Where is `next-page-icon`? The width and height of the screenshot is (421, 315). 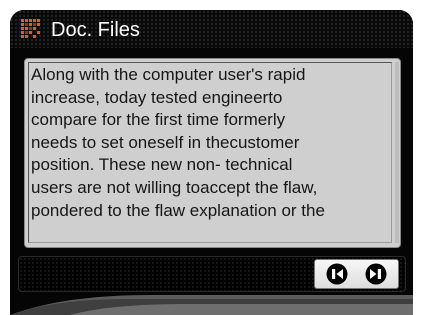 next-page-icon is located at coordinates (376, 274).